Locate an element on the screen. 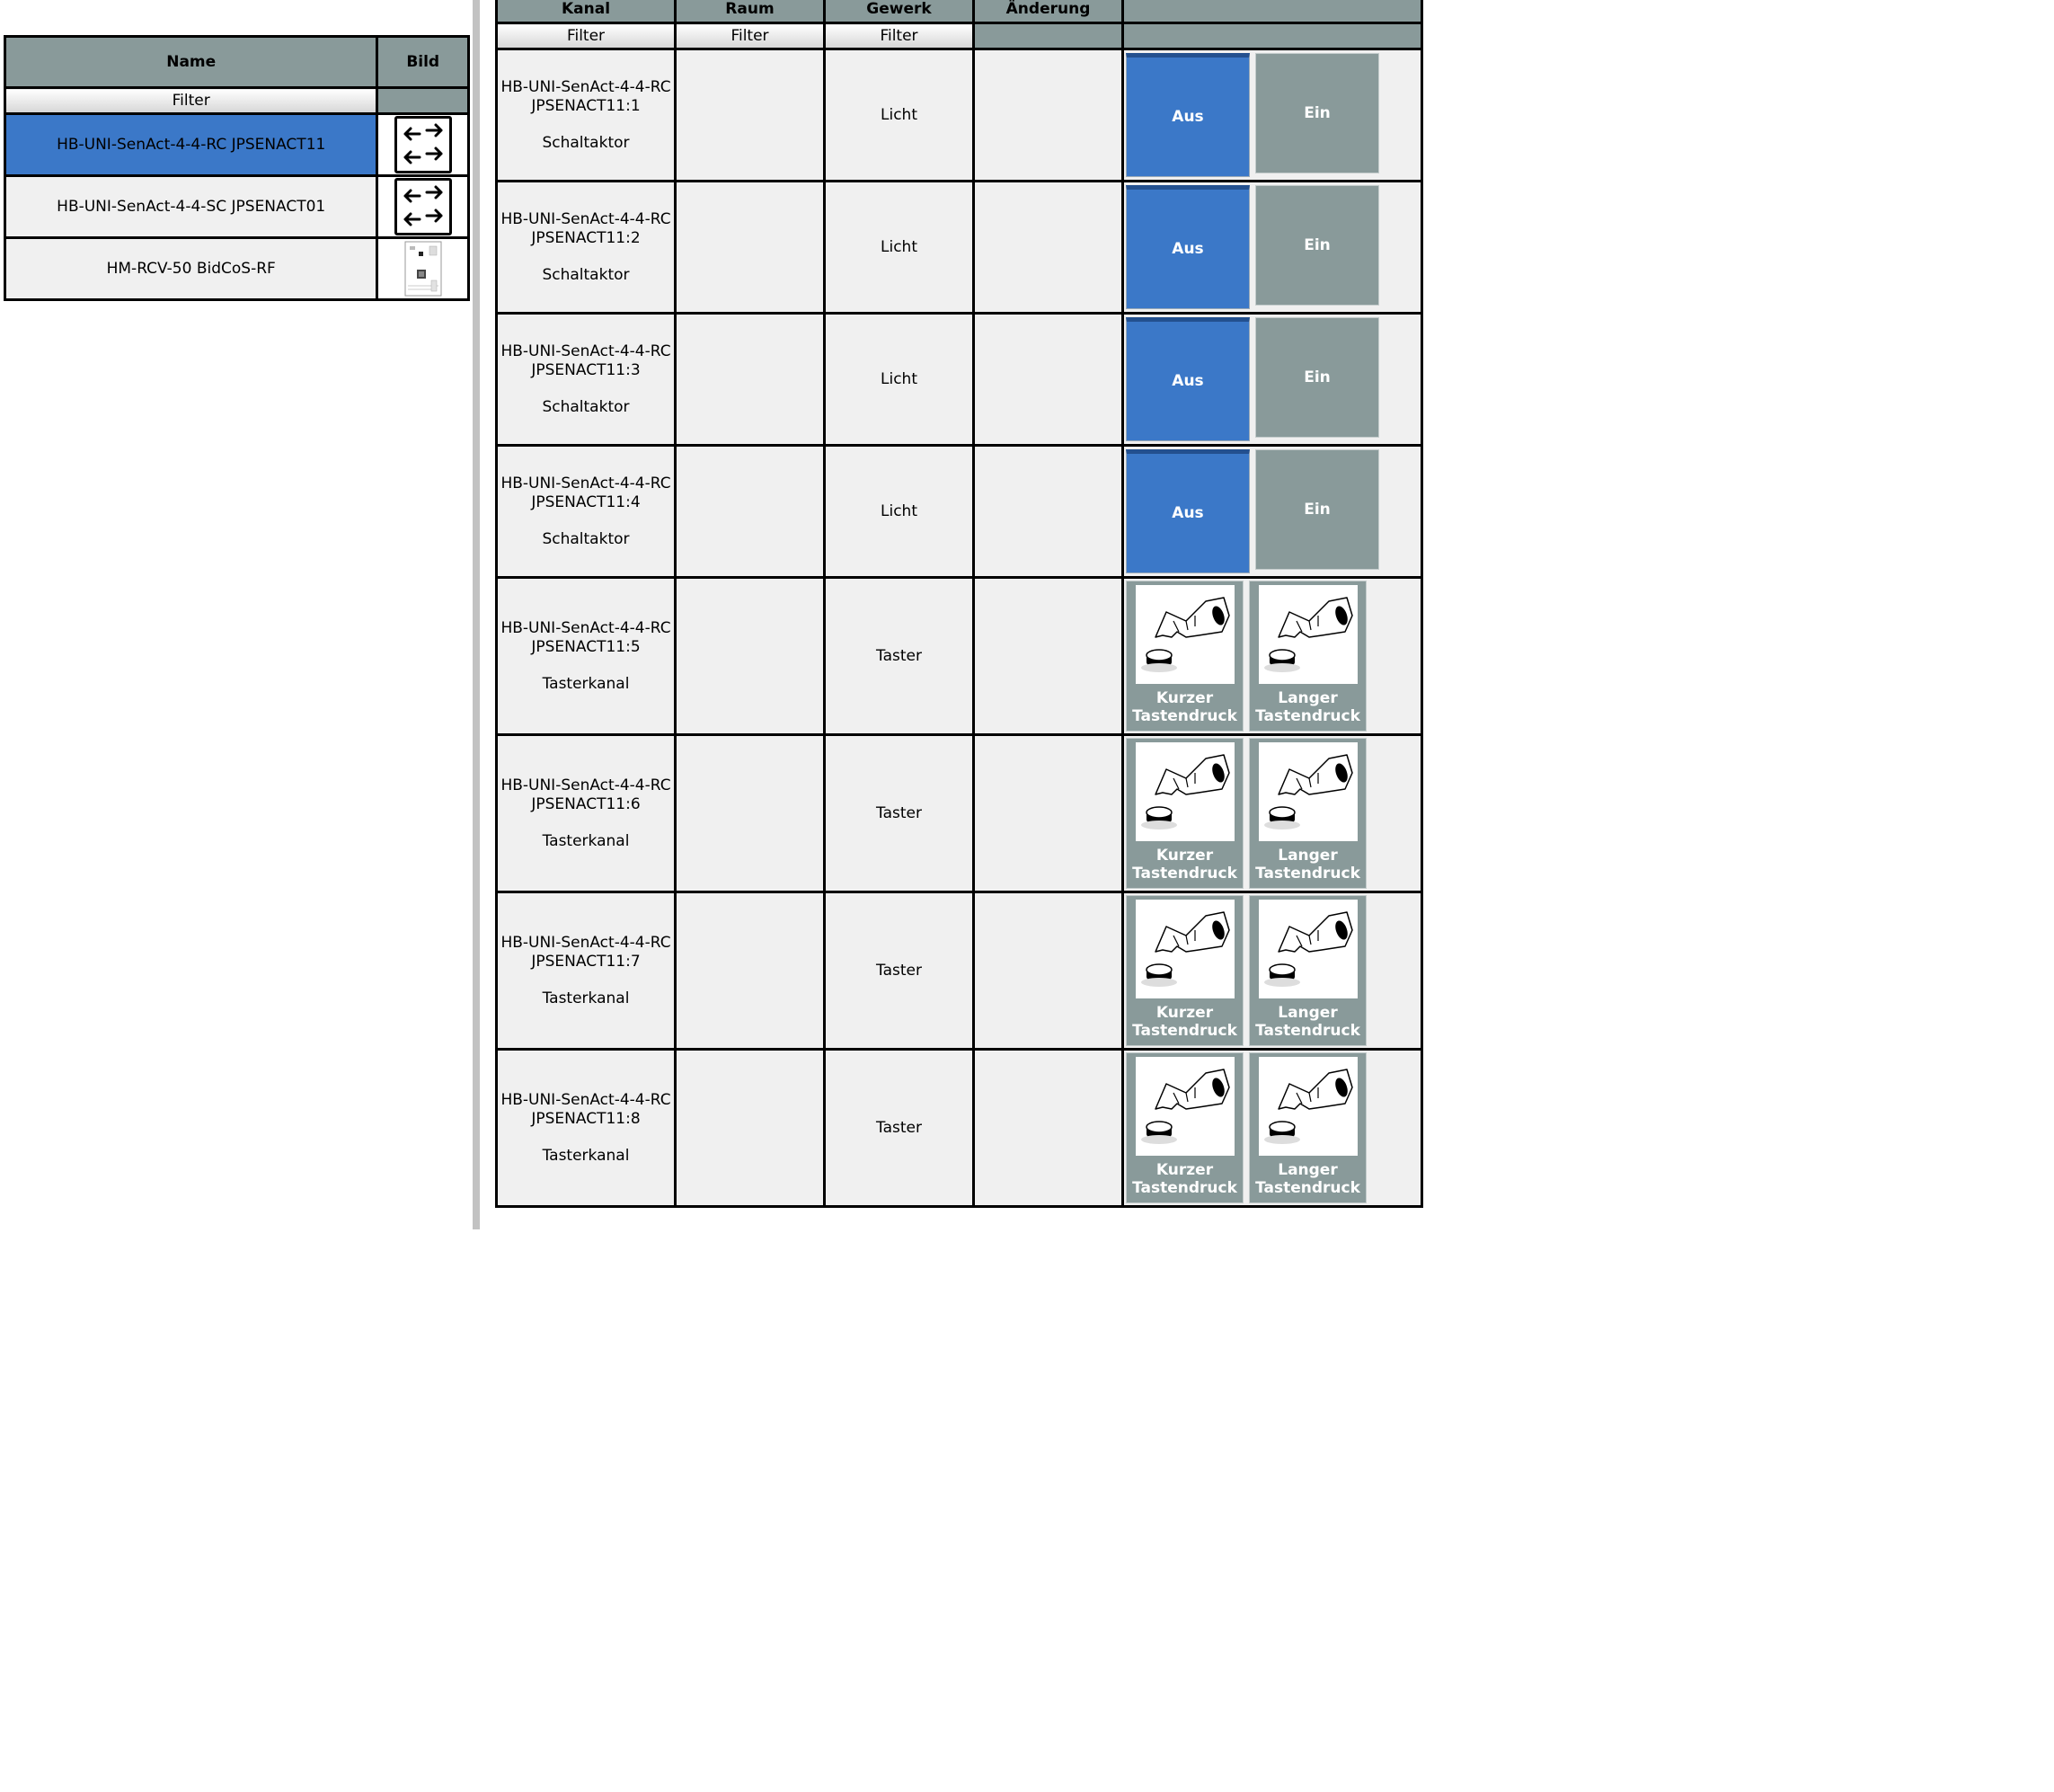 This screenshot has height=1792, width=2054. channel-filter: Filter is located at coordinates (586, 36).